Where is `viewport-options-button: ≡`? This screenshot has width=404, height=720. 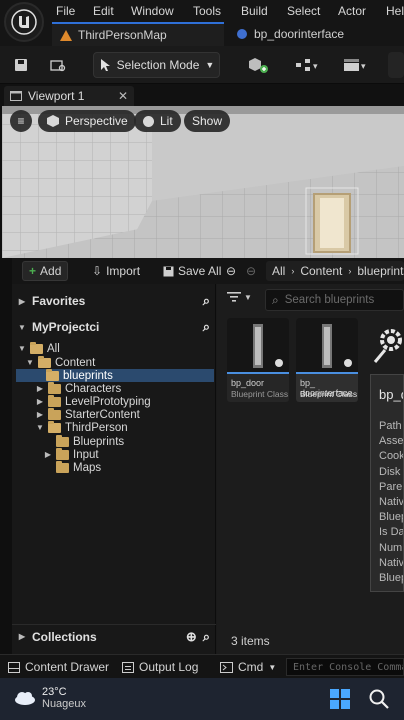
viewport-options-button: ≡ is located at coordinates (21, 121).